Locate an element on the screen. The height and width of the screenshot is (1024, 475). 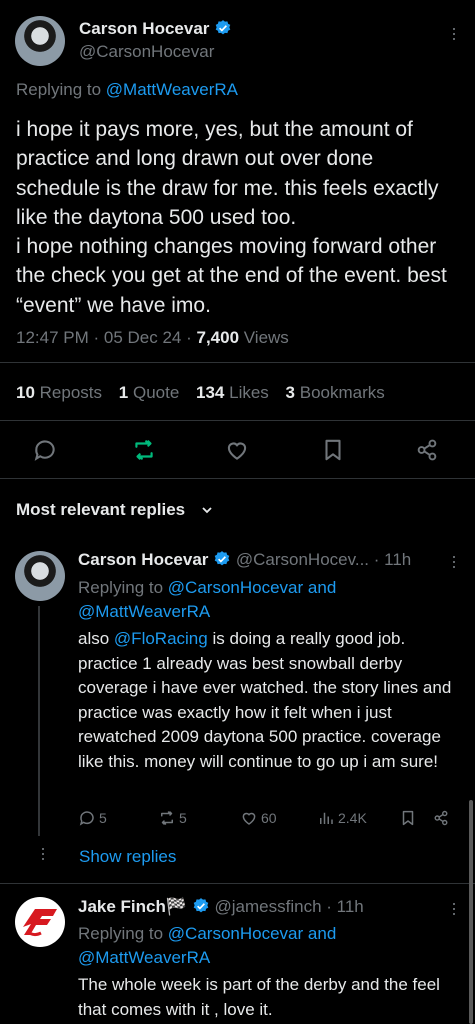
tweet-date: 05 Dec 24 is located at coordinates (143, 337).